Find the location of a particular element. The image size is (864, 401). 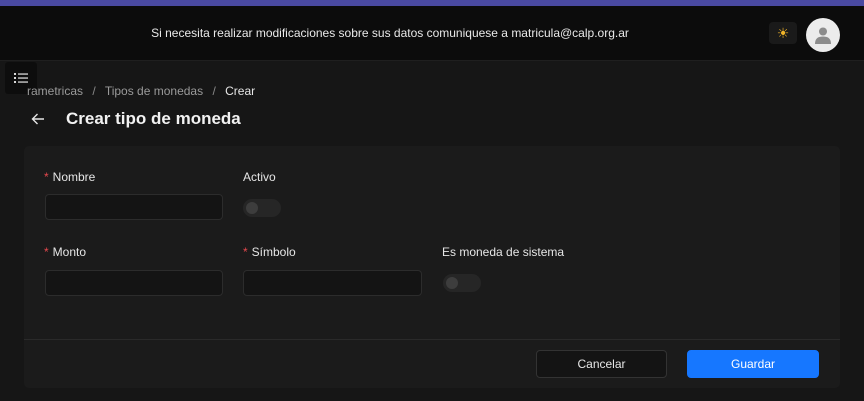

activo-label: Activo is located at coordinates (259, 177).